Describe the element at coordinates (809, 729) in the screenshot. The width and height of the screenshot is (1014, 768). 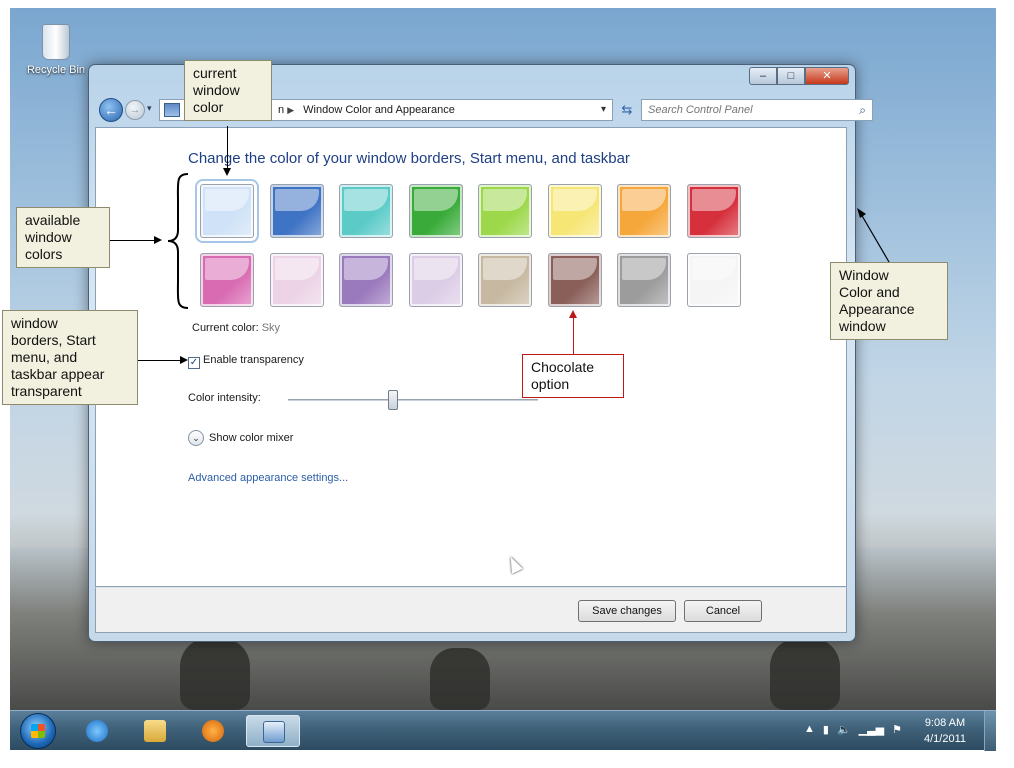
I see `show-hidden-icons-icon: ▲` at that location.